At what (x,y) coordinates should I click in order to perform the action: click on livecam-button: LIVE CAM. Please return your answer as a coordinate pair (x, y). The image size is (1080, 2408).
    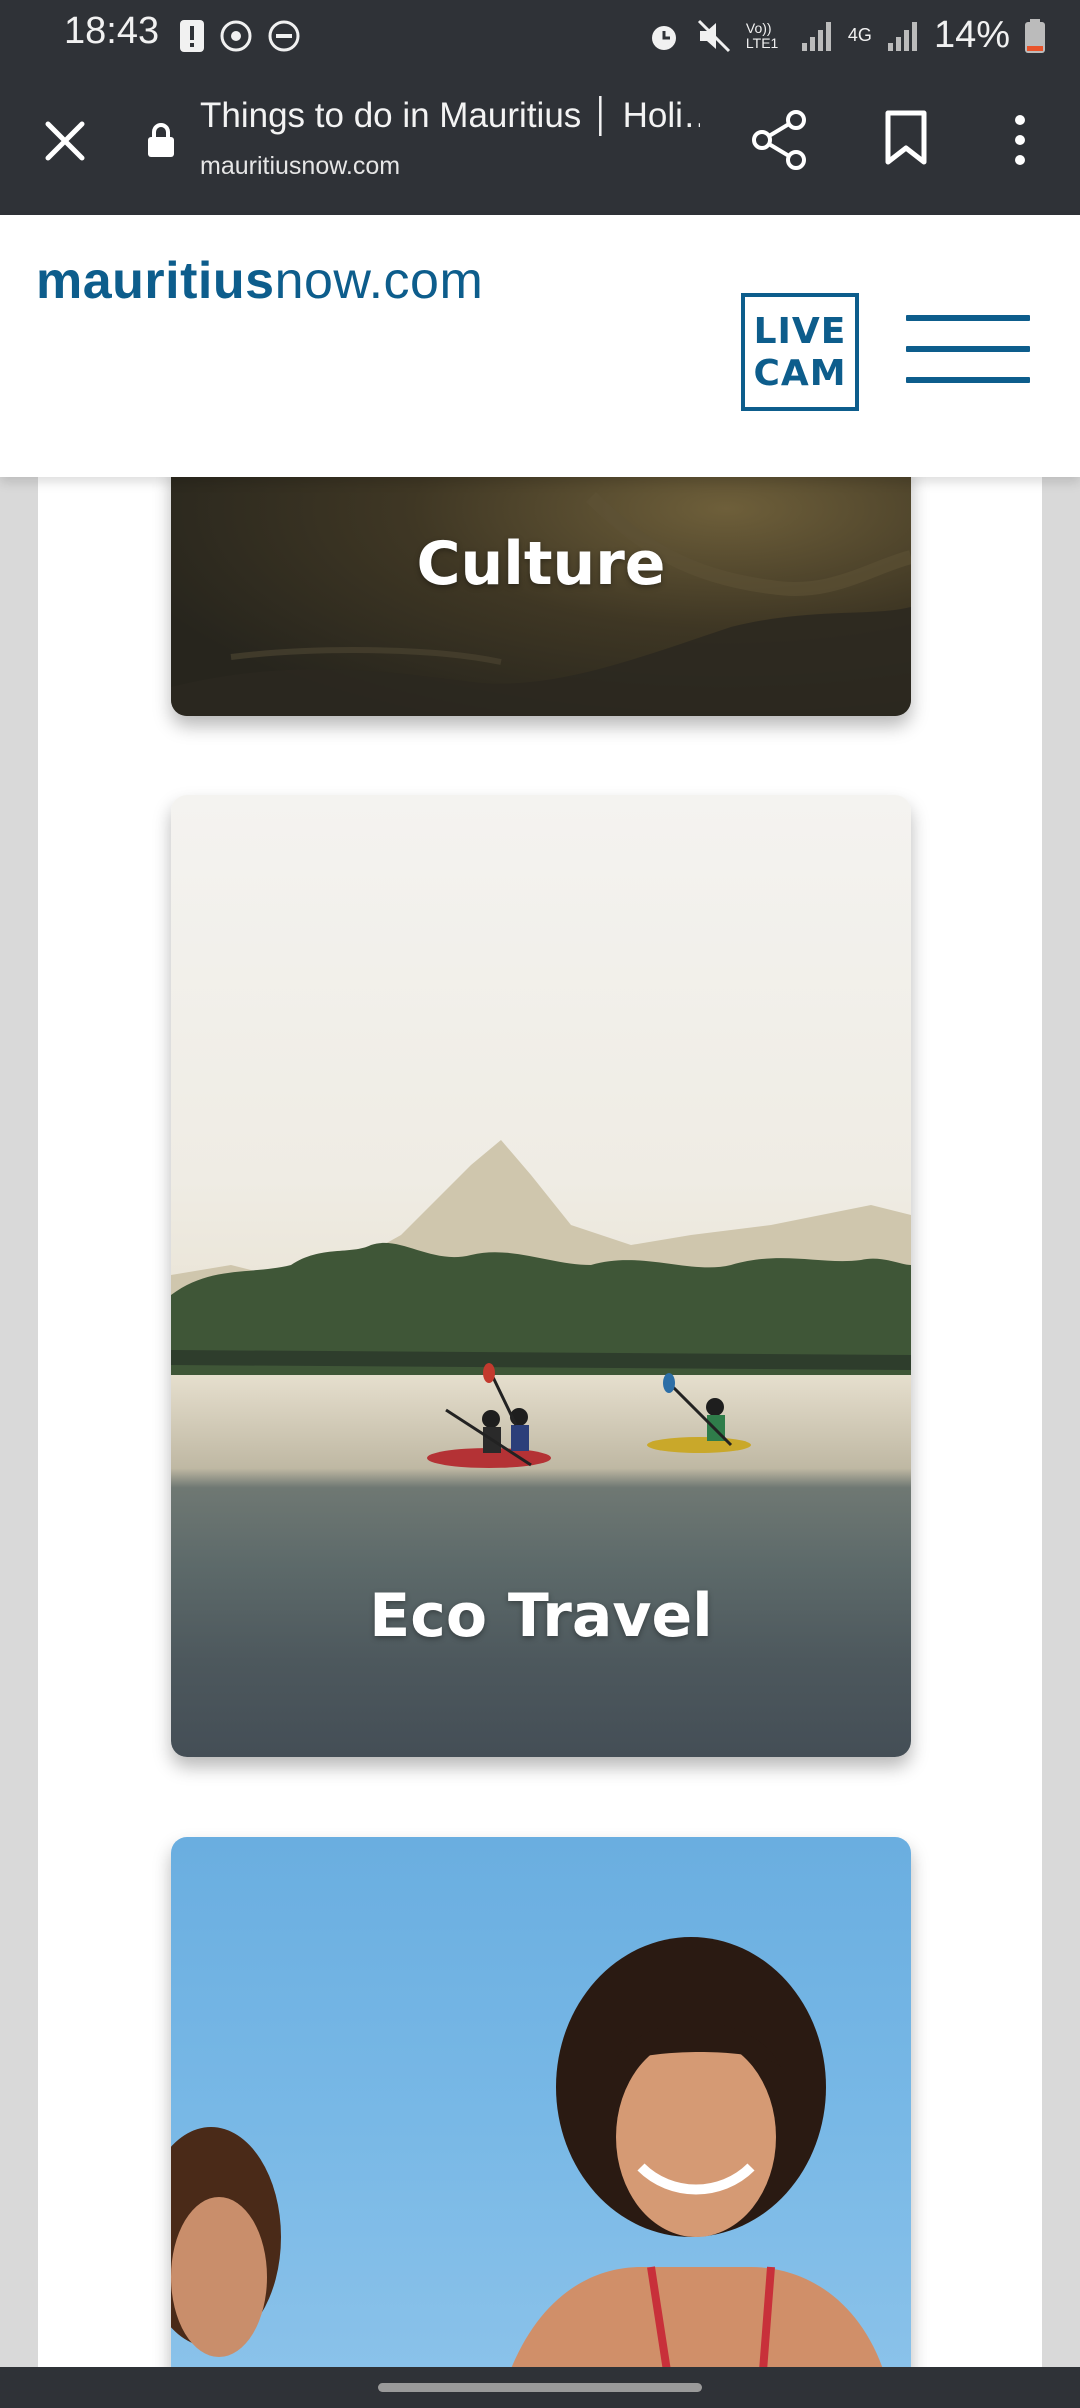
    Looking at the image, I should click on (800, 352).